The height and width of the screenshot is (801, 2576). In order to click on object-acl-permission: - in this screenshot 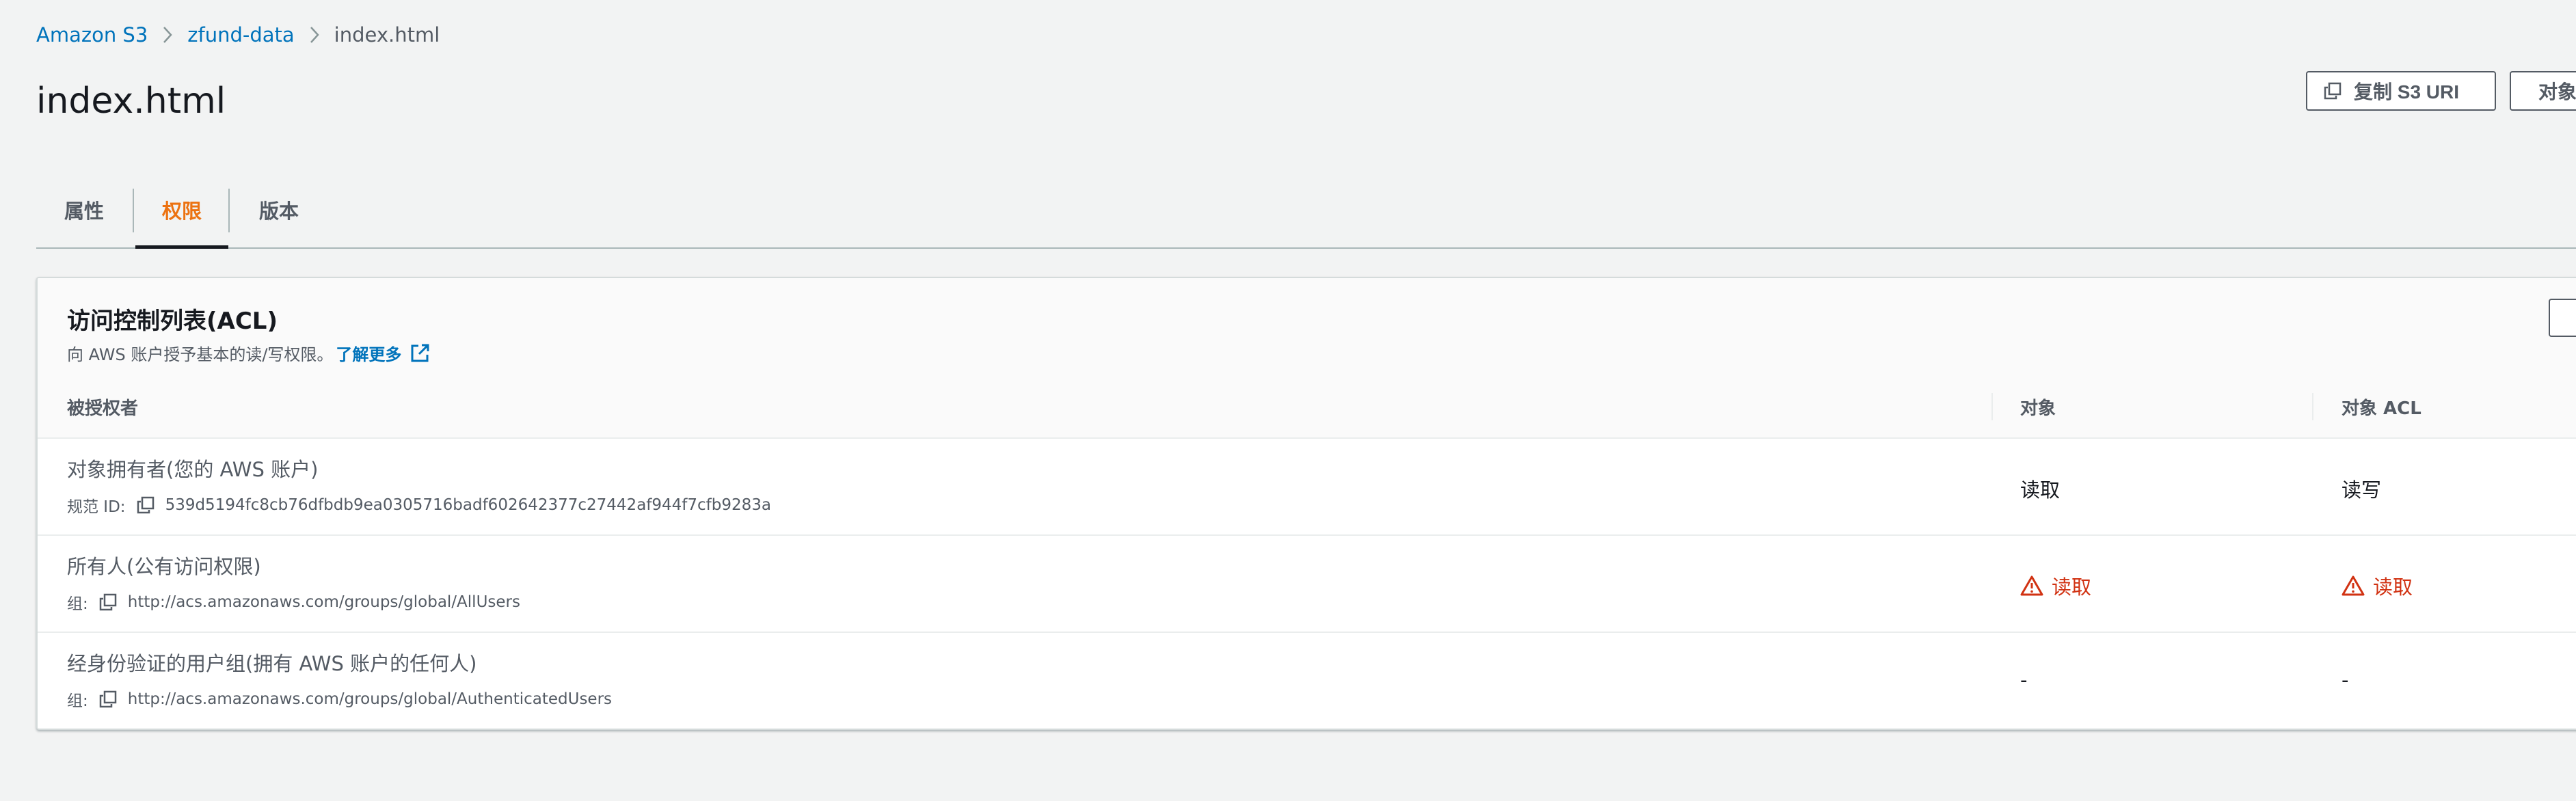, I will do `click(2345, 680)`.